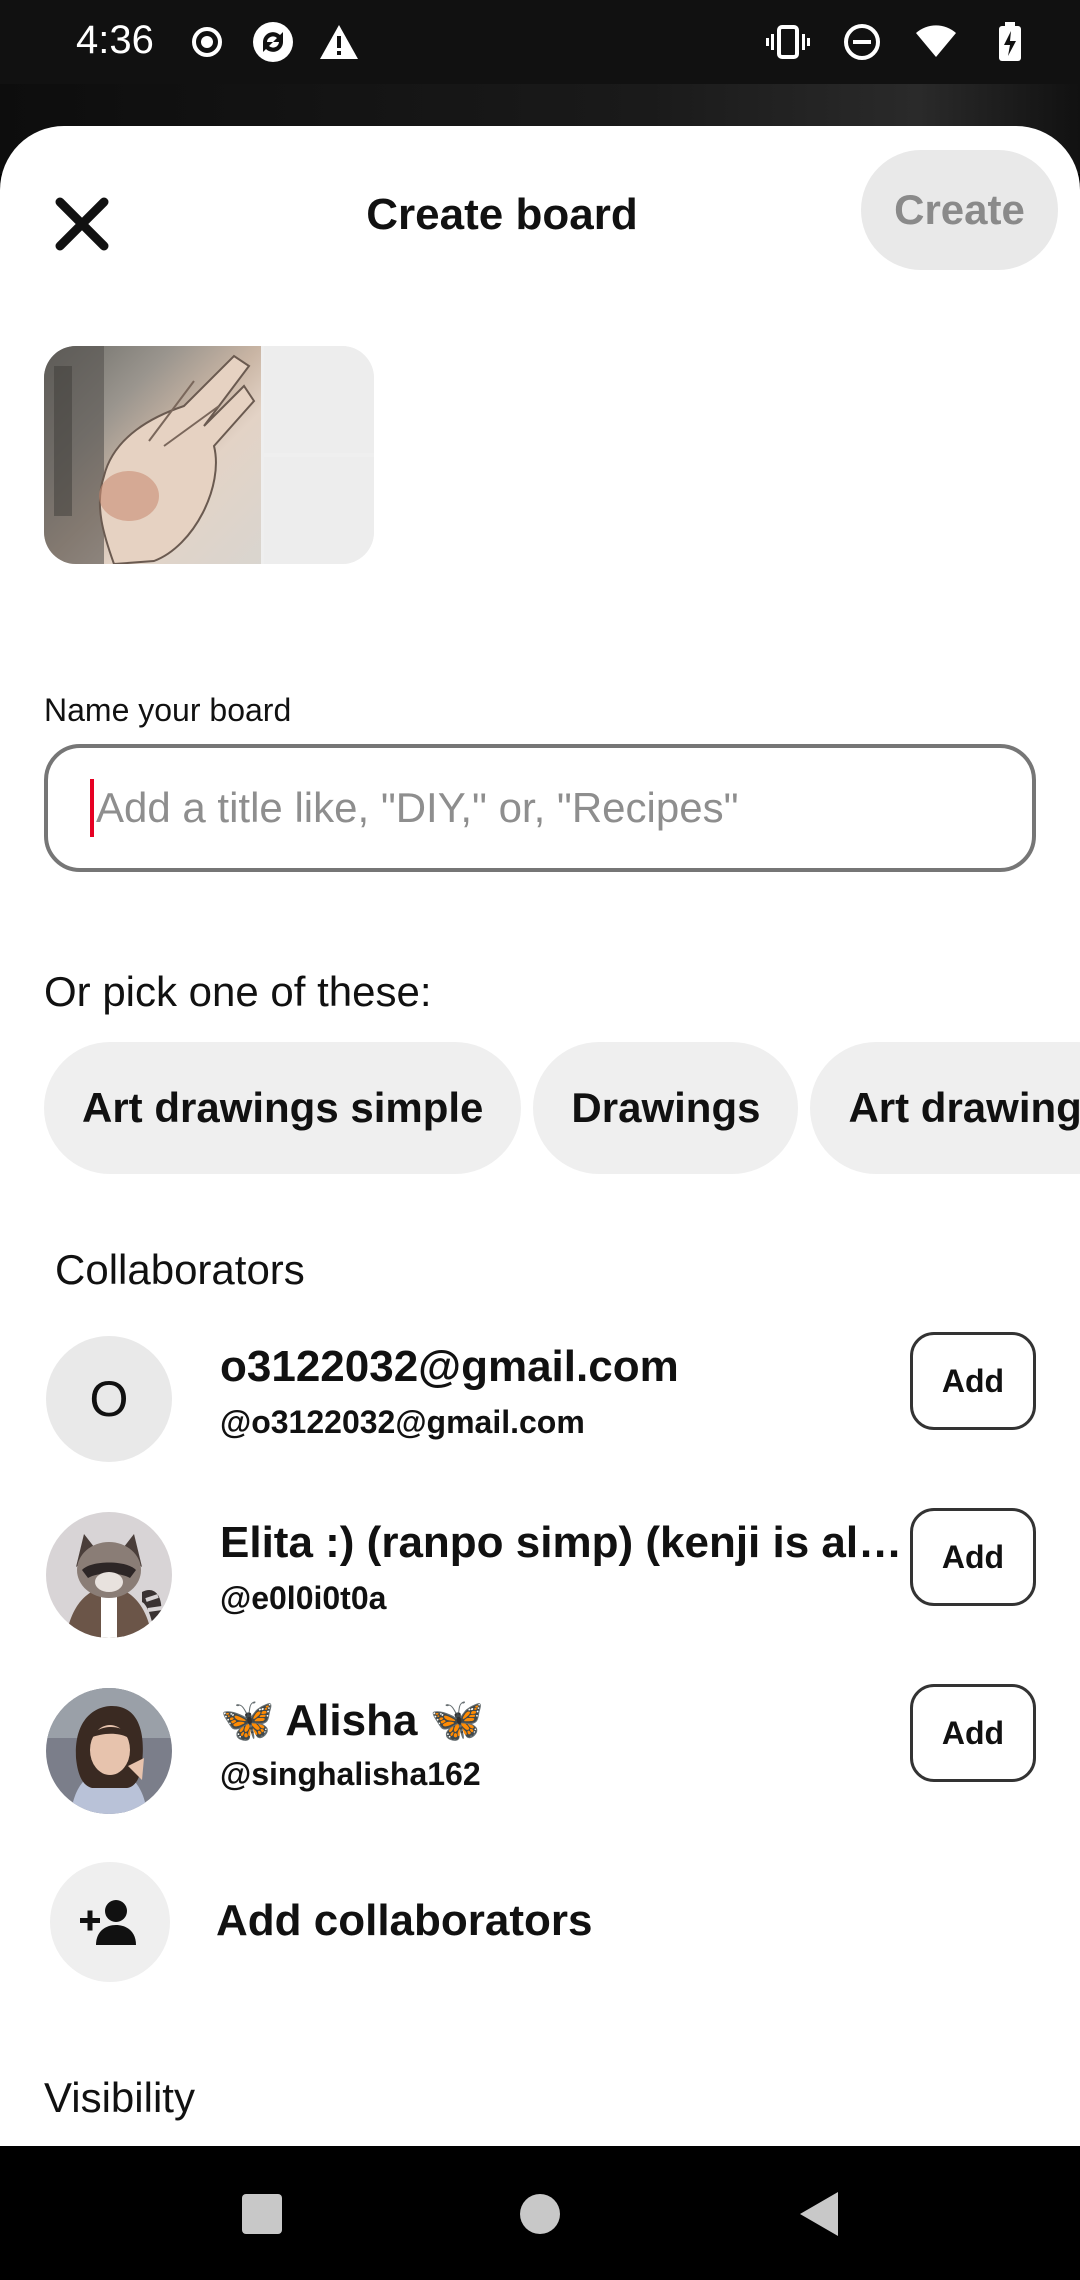 The width and height of the screenshot is (1080, 2280). What do you see at coordinates (936, 42) in the screenshot?
I see `wifi-icon` at bounding box center [936, 42].